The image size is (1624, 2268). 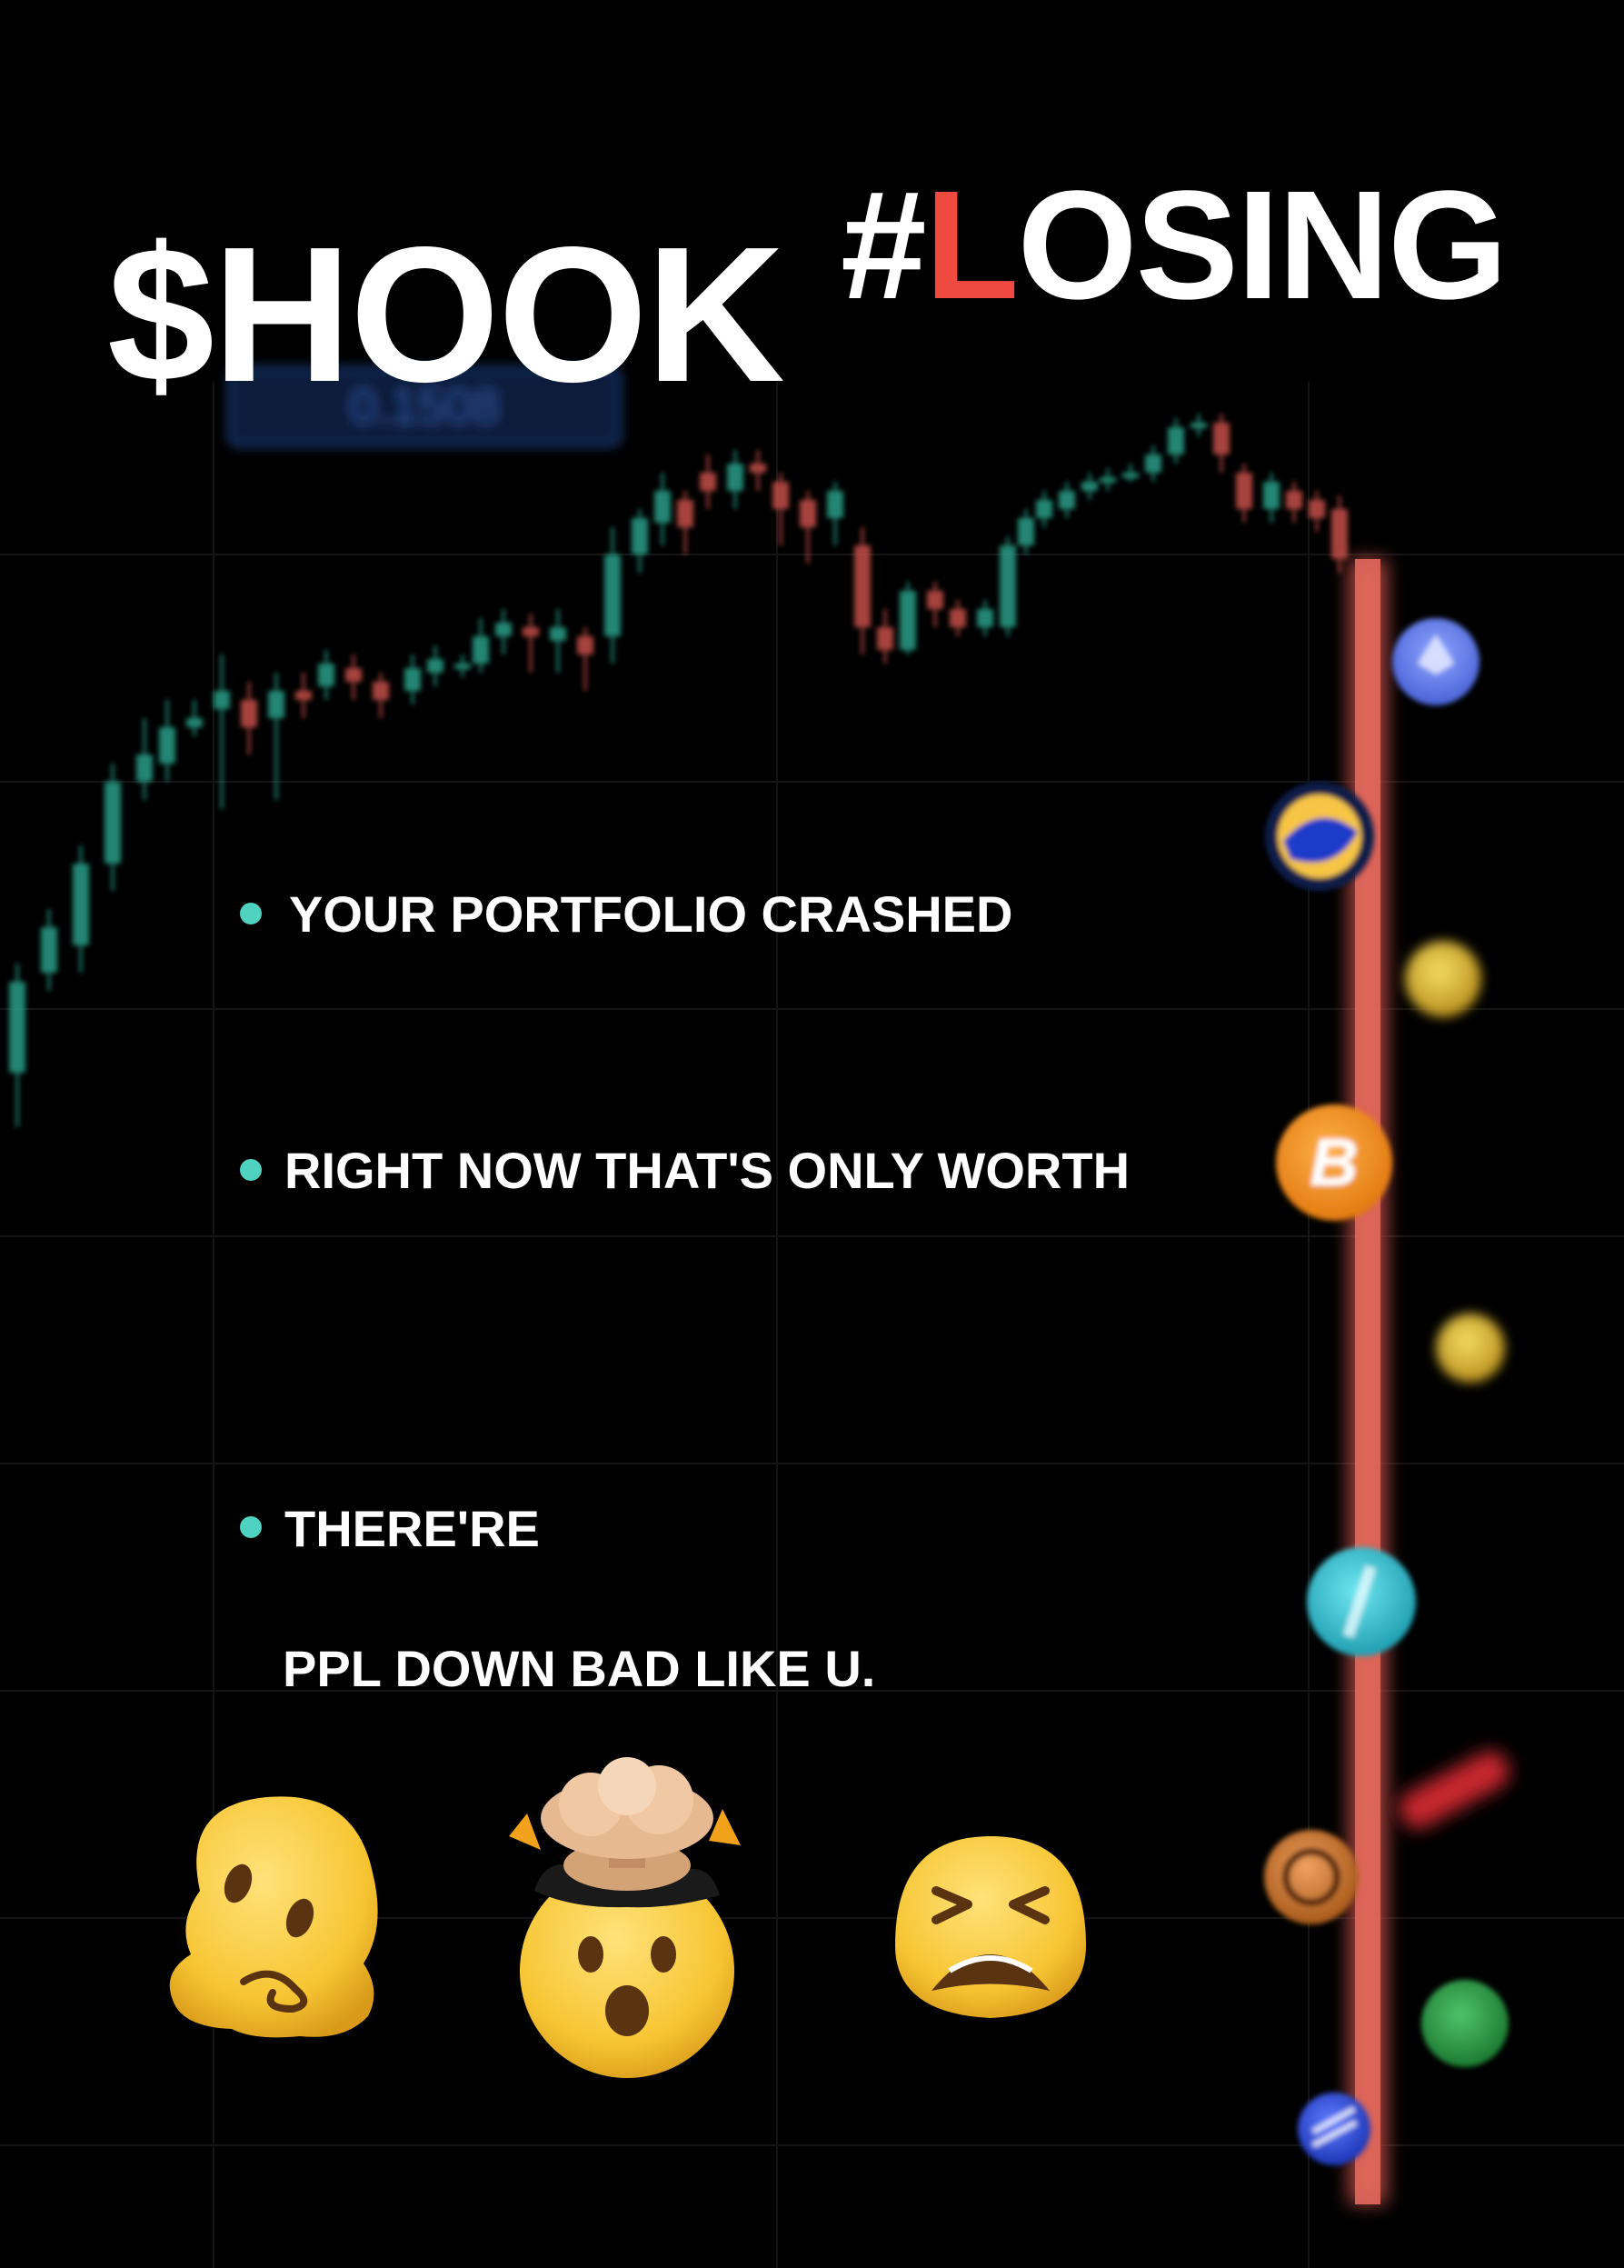 I want to click on headline-losing-rest: OSING, so click(x=1262, y=245).